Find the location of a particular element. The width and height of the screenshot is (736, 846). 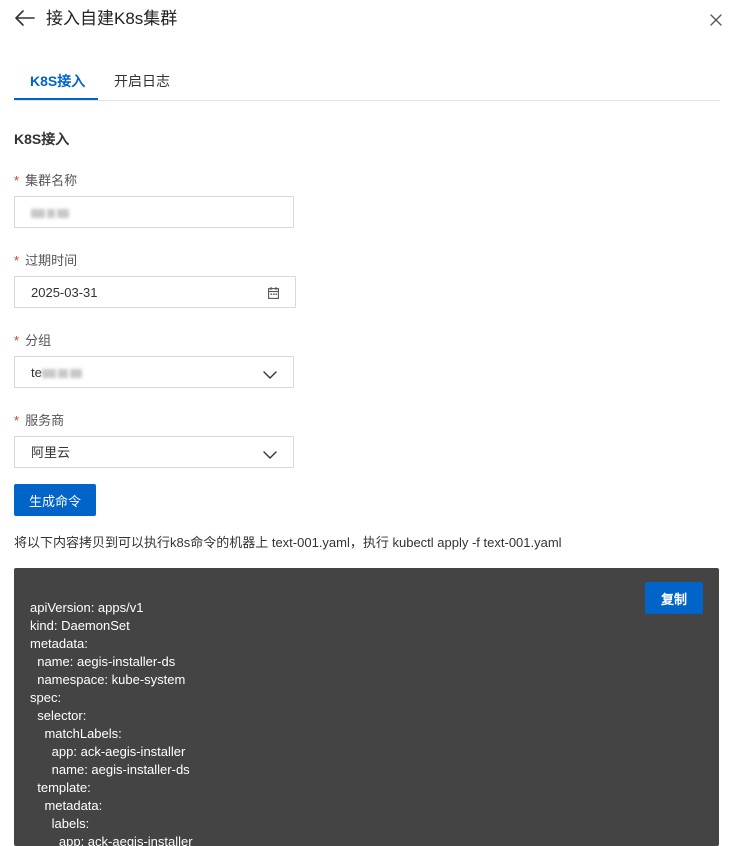

code-line: matchLabels: is located at coordinates (76, 733).